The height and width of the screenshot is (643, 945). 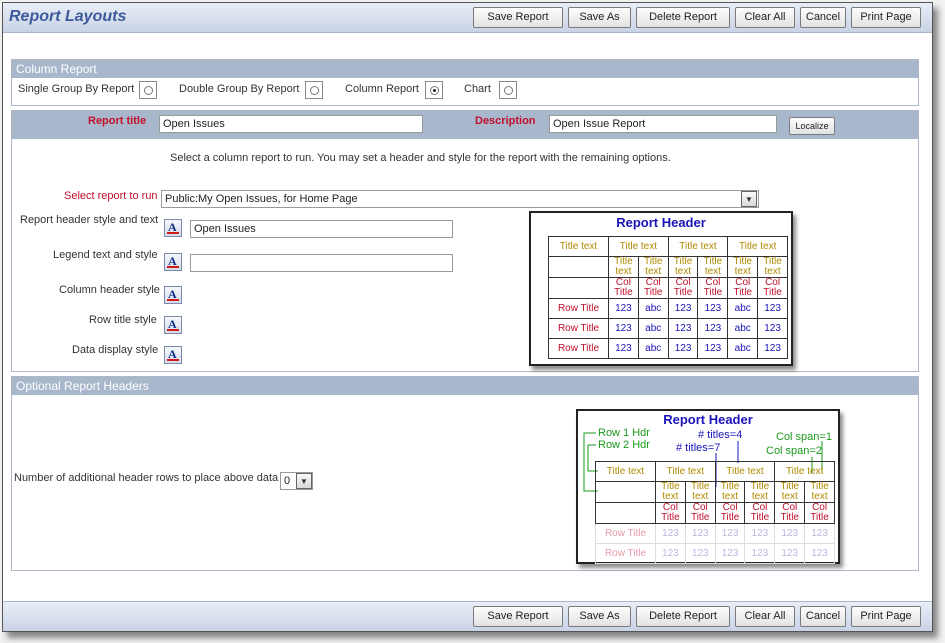 What do you see at coordinates (518, 616) in the screenshot?
I see `save-report-button-bottom: Save Report` at bounding box center [518, 616].